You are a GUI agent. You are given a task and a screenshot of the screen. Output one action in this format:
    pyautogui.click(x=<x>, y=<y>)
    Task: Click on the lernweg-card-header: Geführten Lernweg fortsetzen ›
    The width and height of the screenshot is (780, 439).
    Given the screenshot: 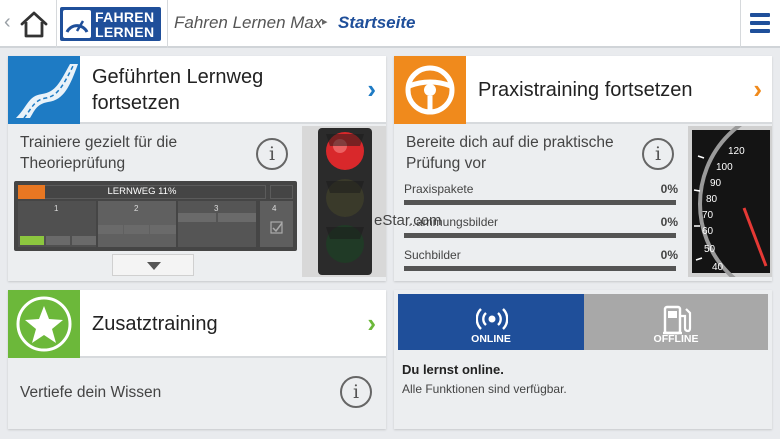 What is the action you would take?
    pyautogui.click(x=197, y=90)
    